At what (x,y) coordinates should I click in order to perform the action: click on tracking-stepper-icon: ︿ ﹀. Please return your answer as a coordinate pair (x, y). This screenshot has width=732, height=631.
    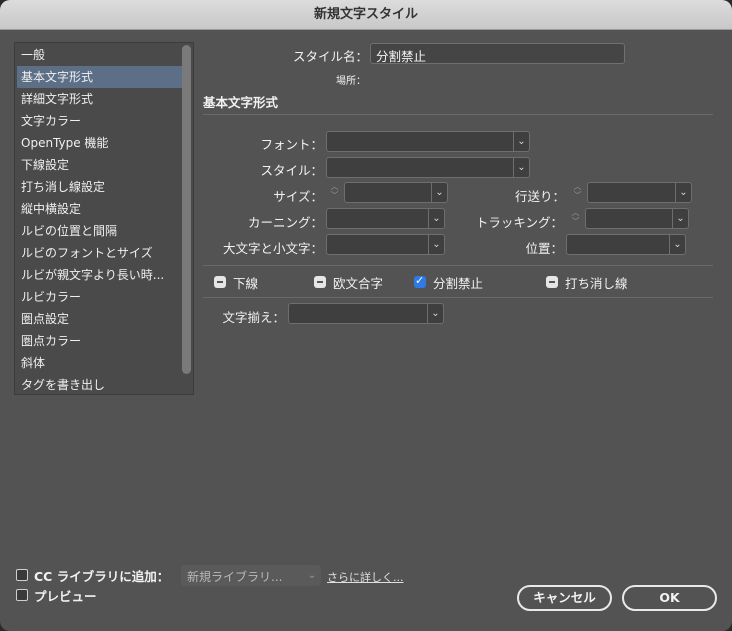
    Looking at the image, I should click on (575, 218).